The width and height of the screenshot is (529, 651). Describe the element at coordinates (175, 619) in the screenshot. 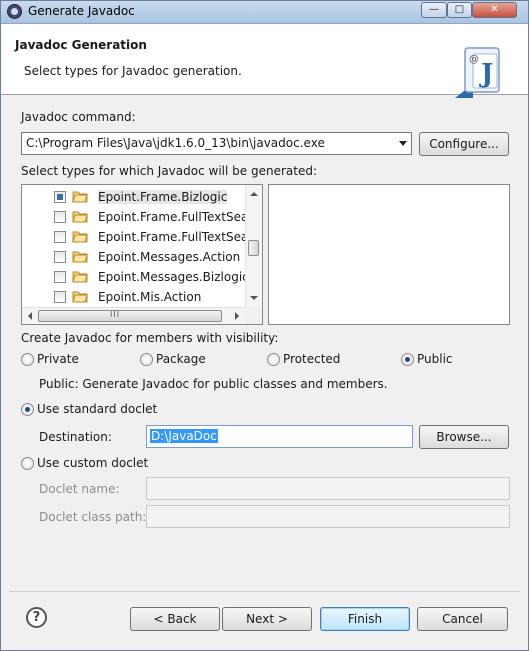

I see `back-button: < Back` at that location.